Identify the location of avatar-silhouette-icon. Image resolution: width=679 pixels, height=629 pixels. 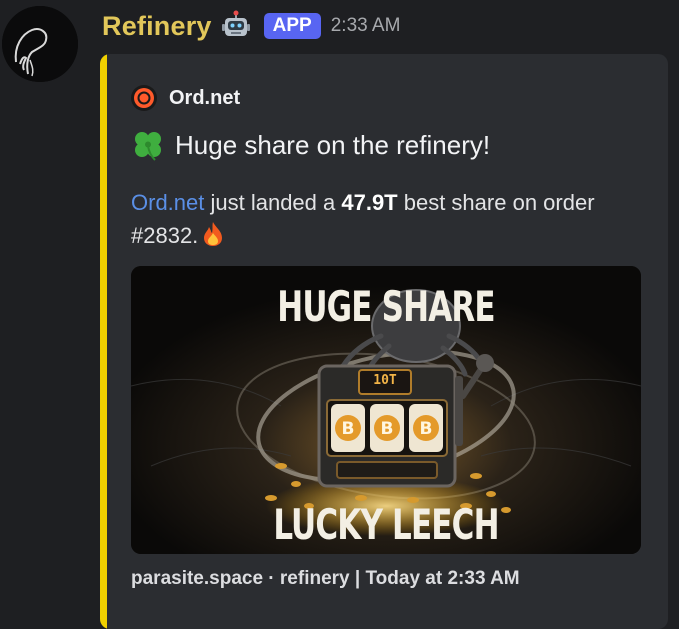
(40, 44).